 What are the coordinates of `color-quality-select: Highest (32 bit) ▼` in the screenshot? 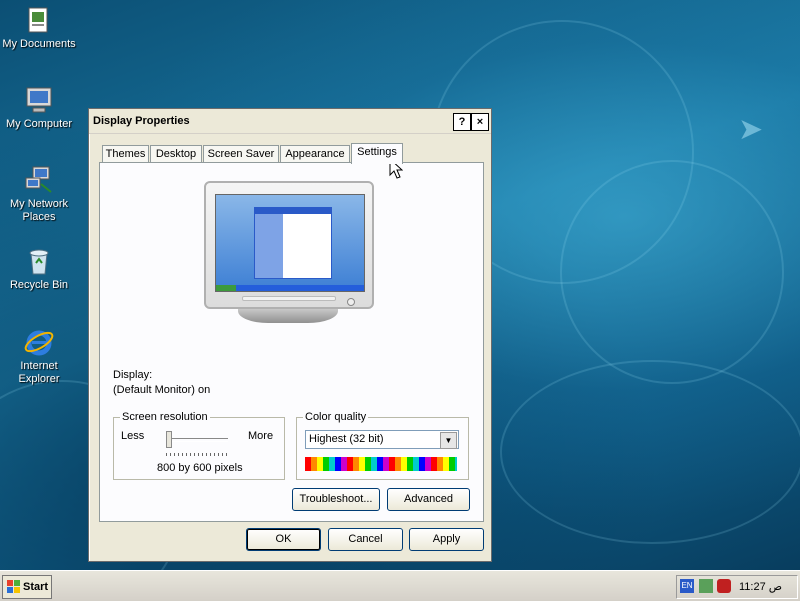 It's located at (382, 439).